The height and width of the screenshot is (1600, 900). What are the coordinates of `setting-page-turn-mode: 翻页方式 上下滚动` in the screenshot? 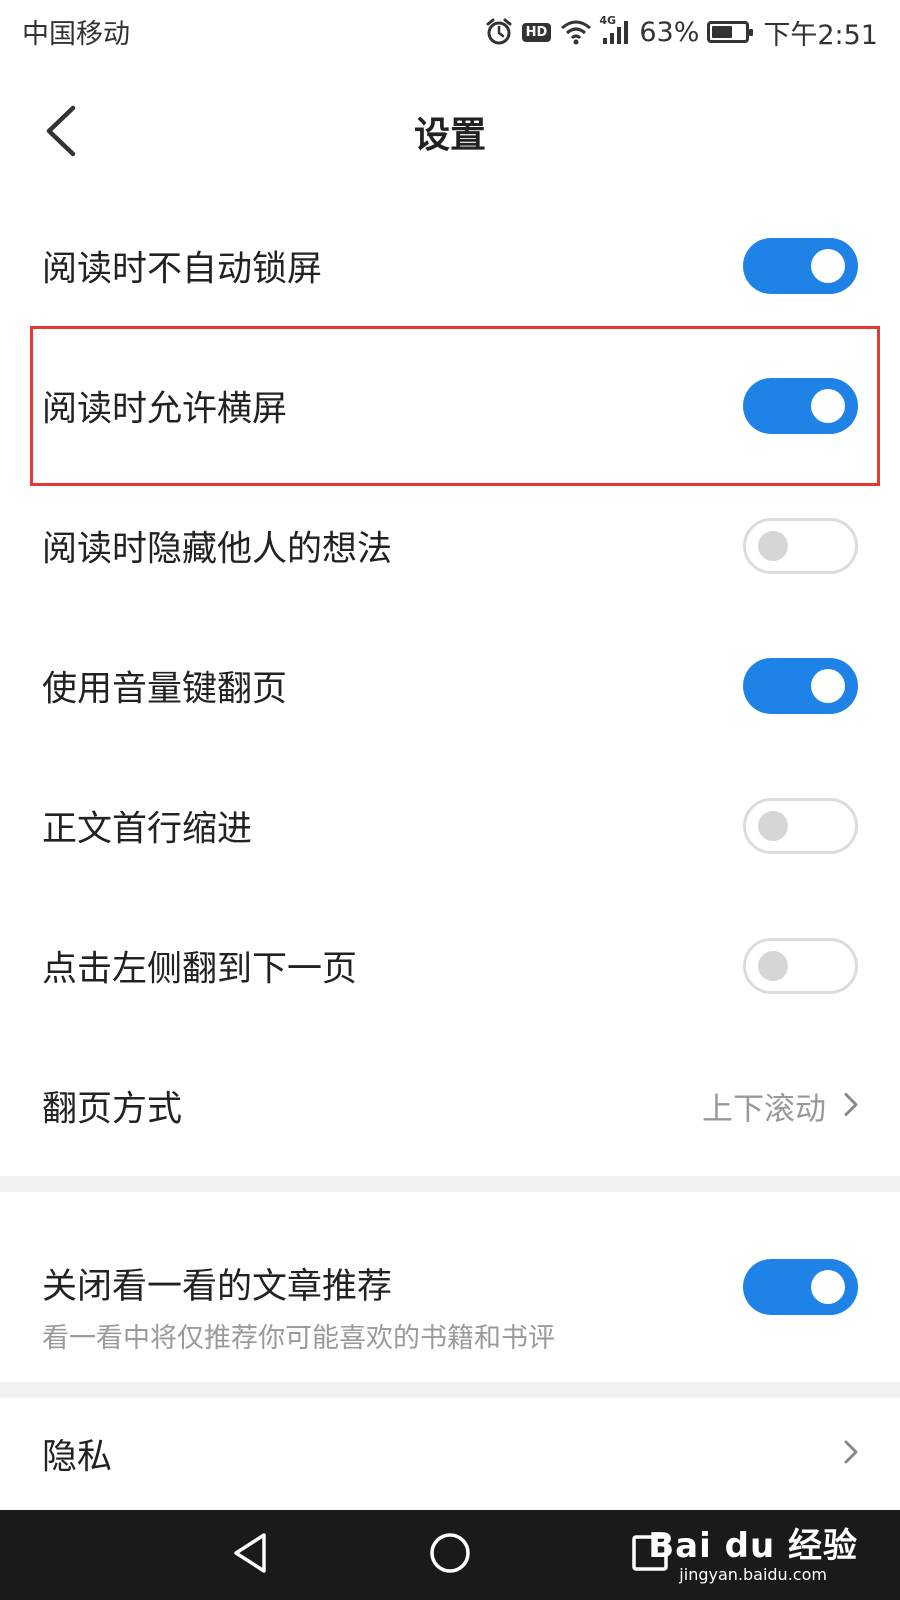 It's located at (450, 1106).